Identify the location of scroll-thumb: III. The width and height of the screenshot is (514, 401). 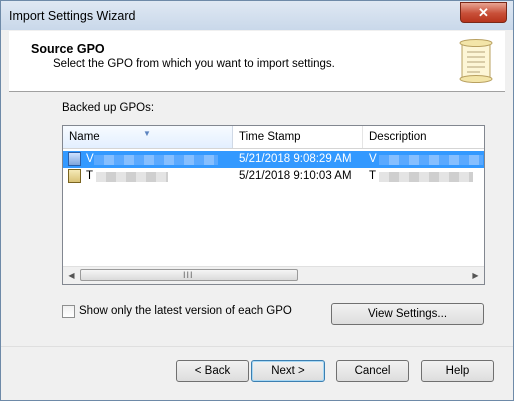
(189, 275).